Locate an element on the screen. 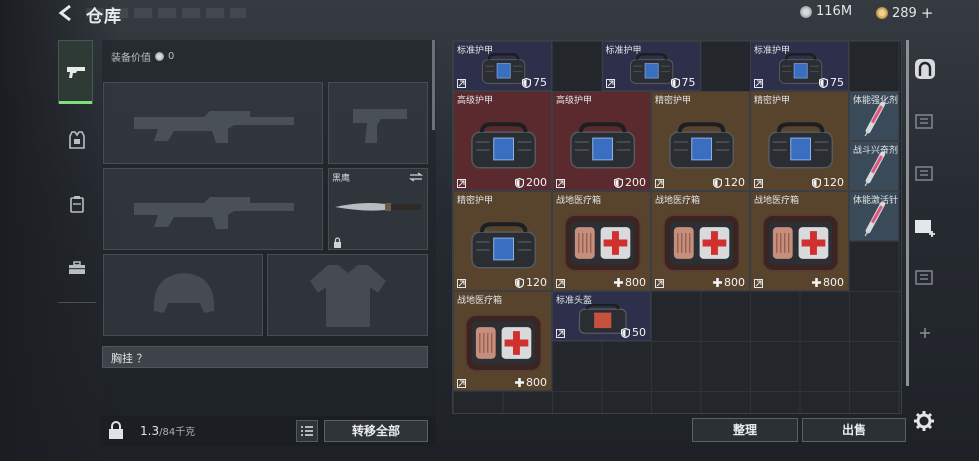  toolbox-icon is located at coordinates (77, 267).